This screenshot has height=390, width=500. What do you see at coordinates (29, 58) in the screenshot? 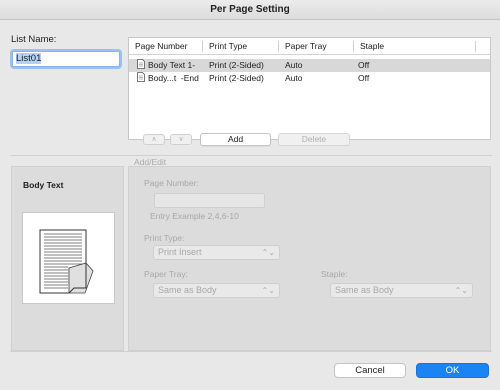
I see `list-name-value: List01` at bounding box center [29, 58].